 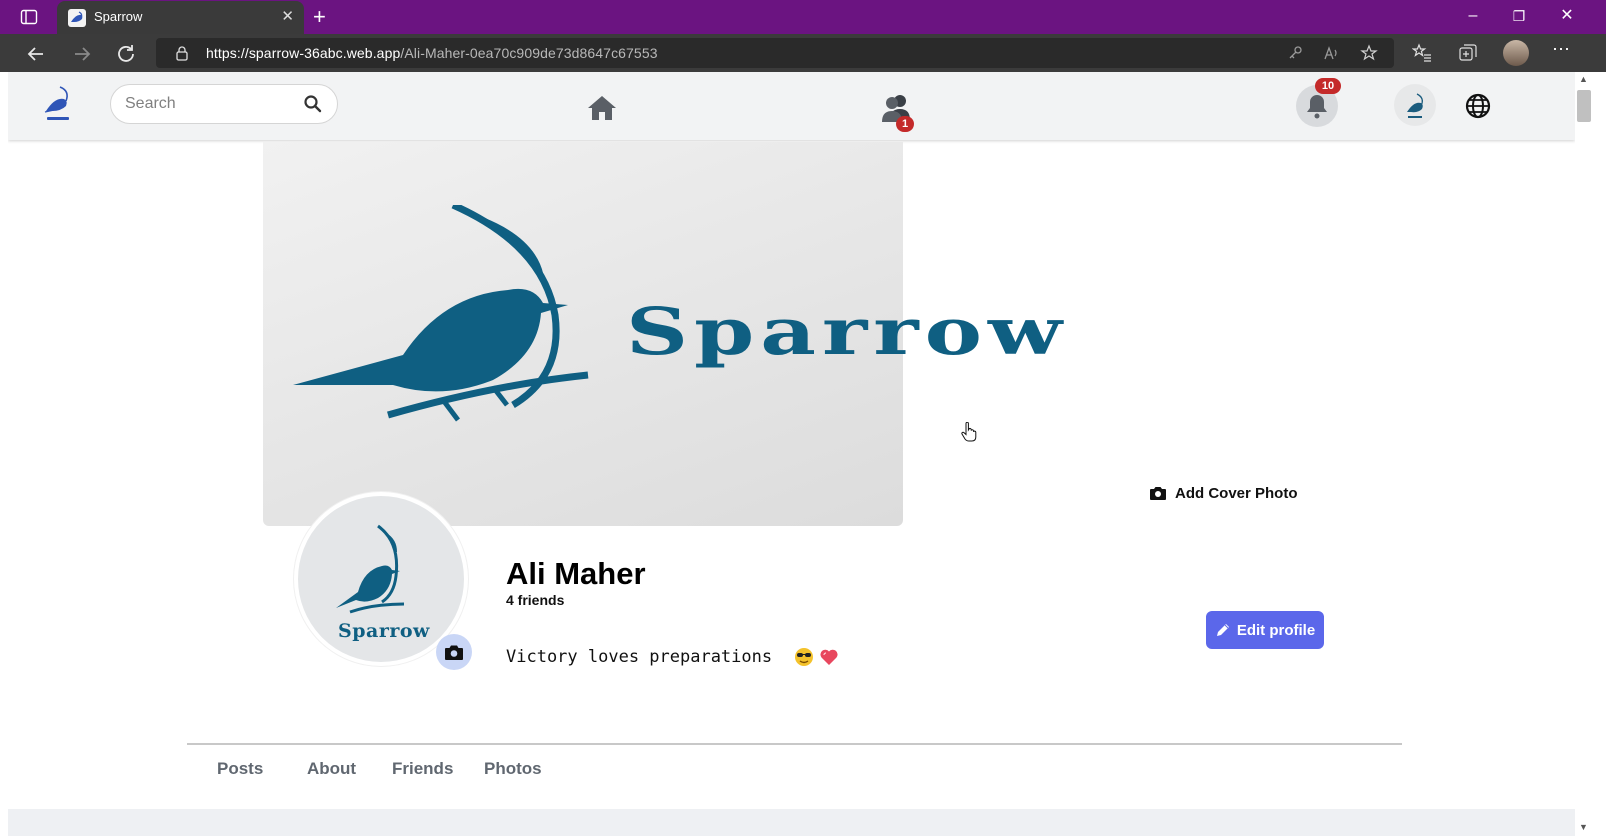 I want to click on add-cover-label: Add Cover Photo, so click(x=1236, y=493).